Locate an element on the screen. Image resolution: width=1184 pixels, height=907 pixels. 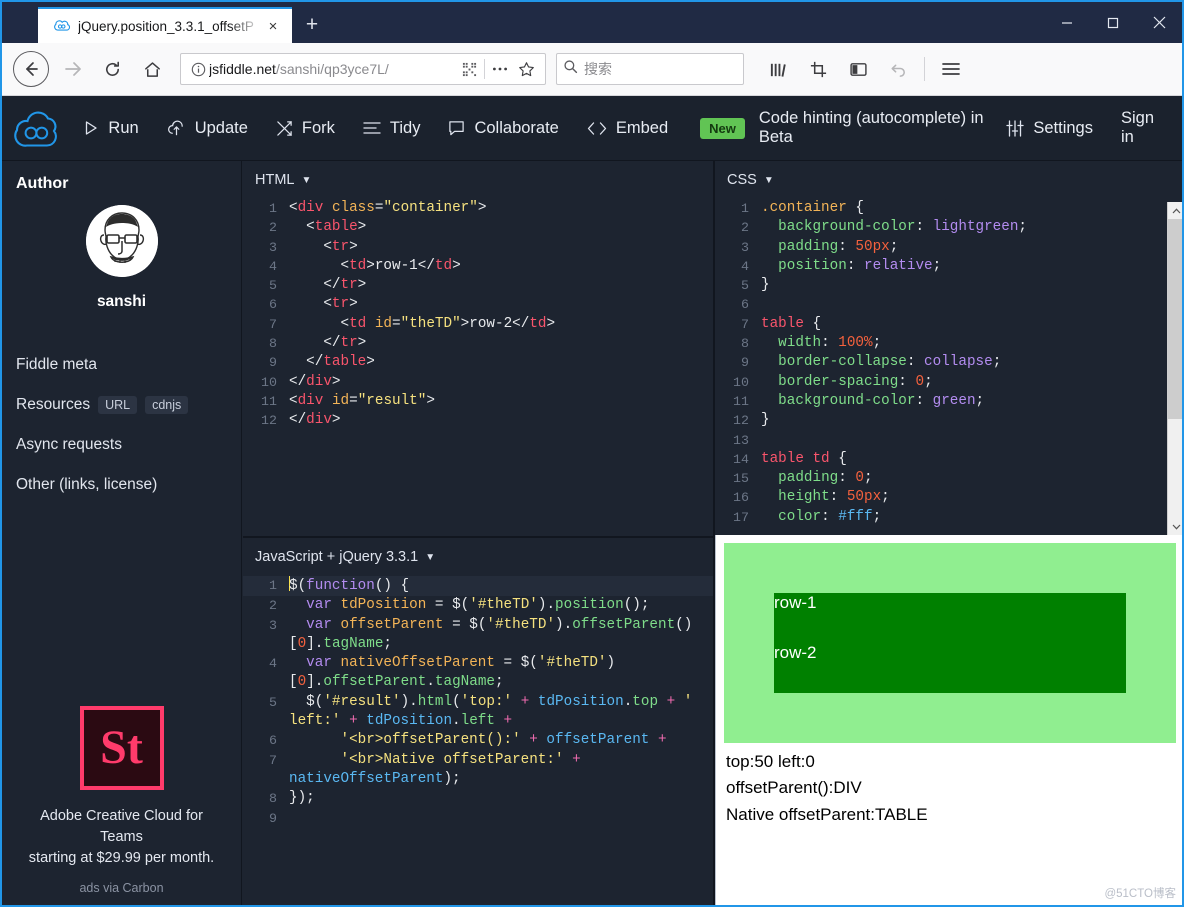
page-actions-icon is located at coordinates (500, 69).